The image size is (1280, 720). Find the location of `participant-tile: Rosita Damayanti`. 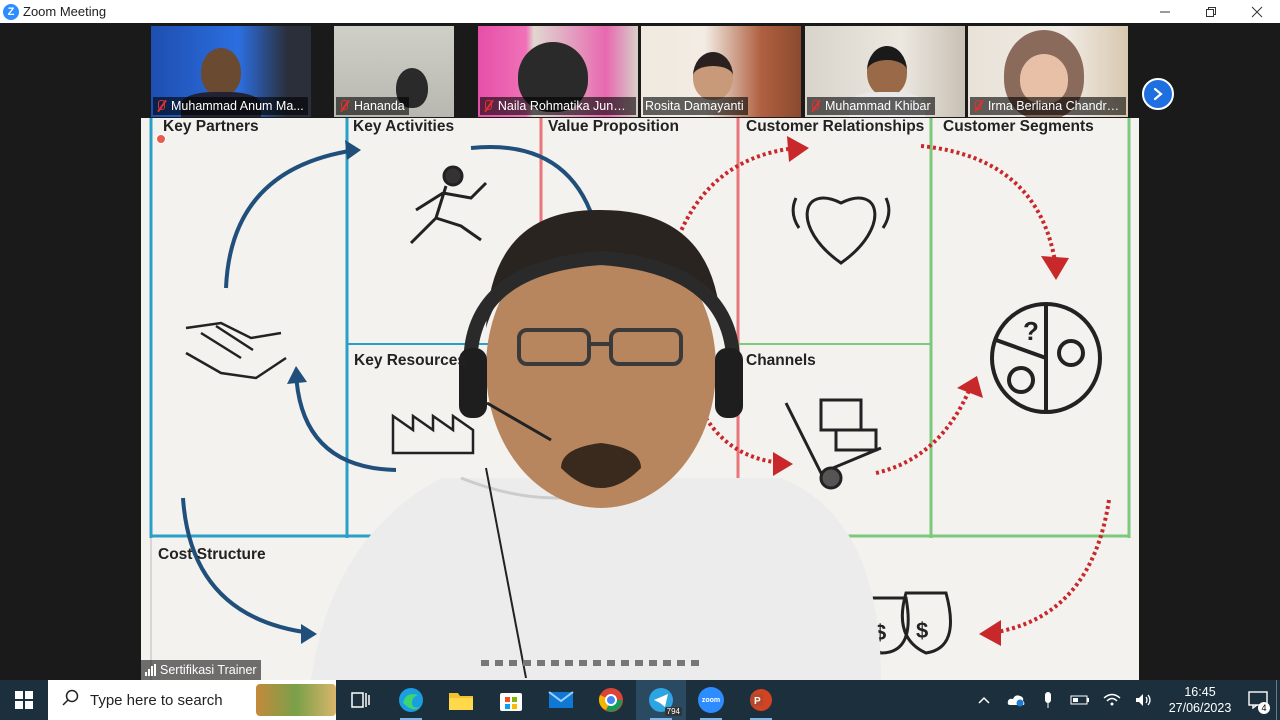

participant-tile: Rosita Damayanti is located at coordinates (721, 71).